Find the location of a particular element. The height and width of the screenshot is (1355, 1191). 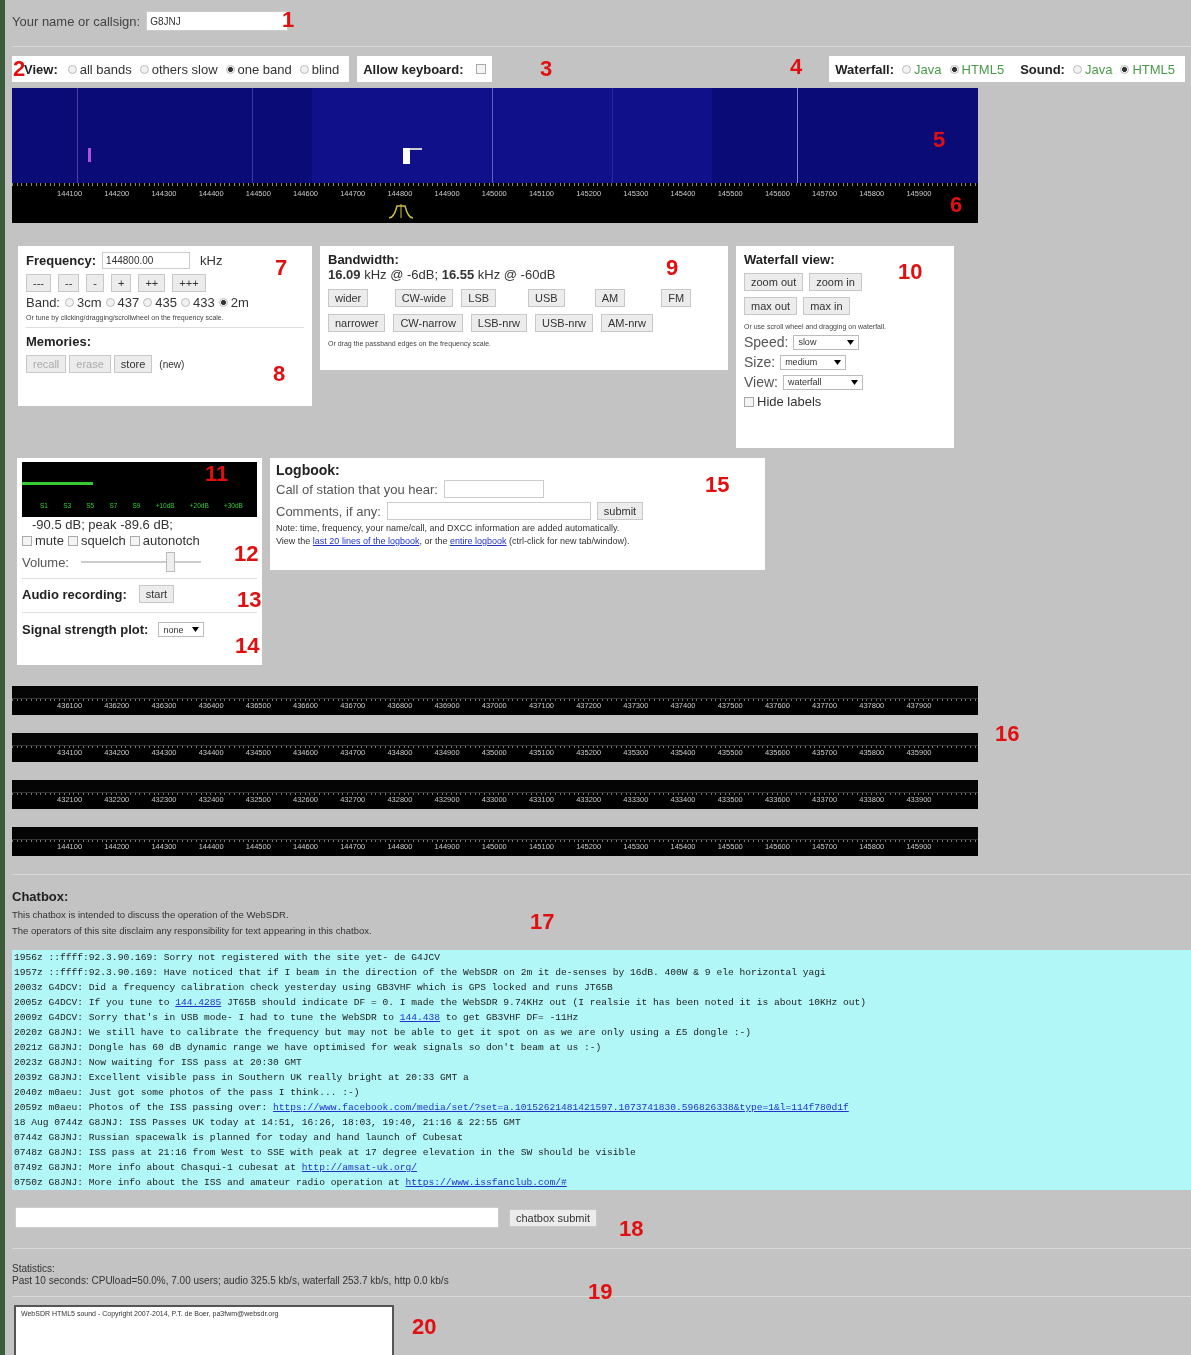

submit-button: submit is located at coordinates (620, 511).